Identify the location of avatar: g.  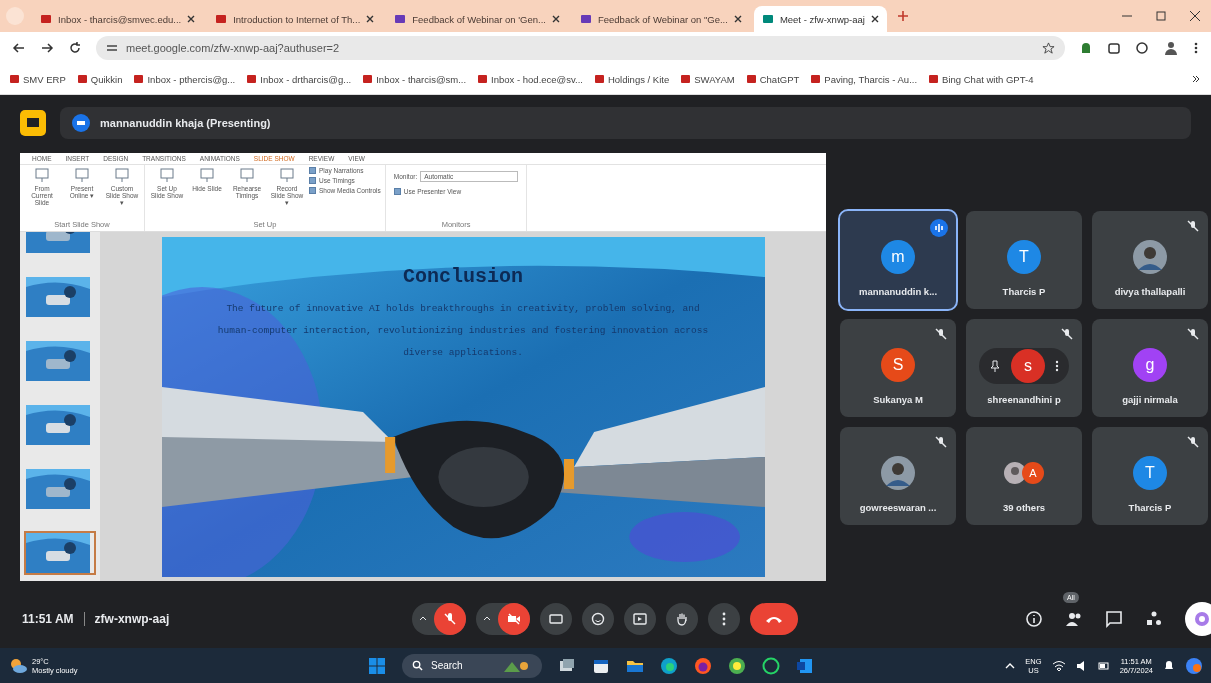
(1150, 365).